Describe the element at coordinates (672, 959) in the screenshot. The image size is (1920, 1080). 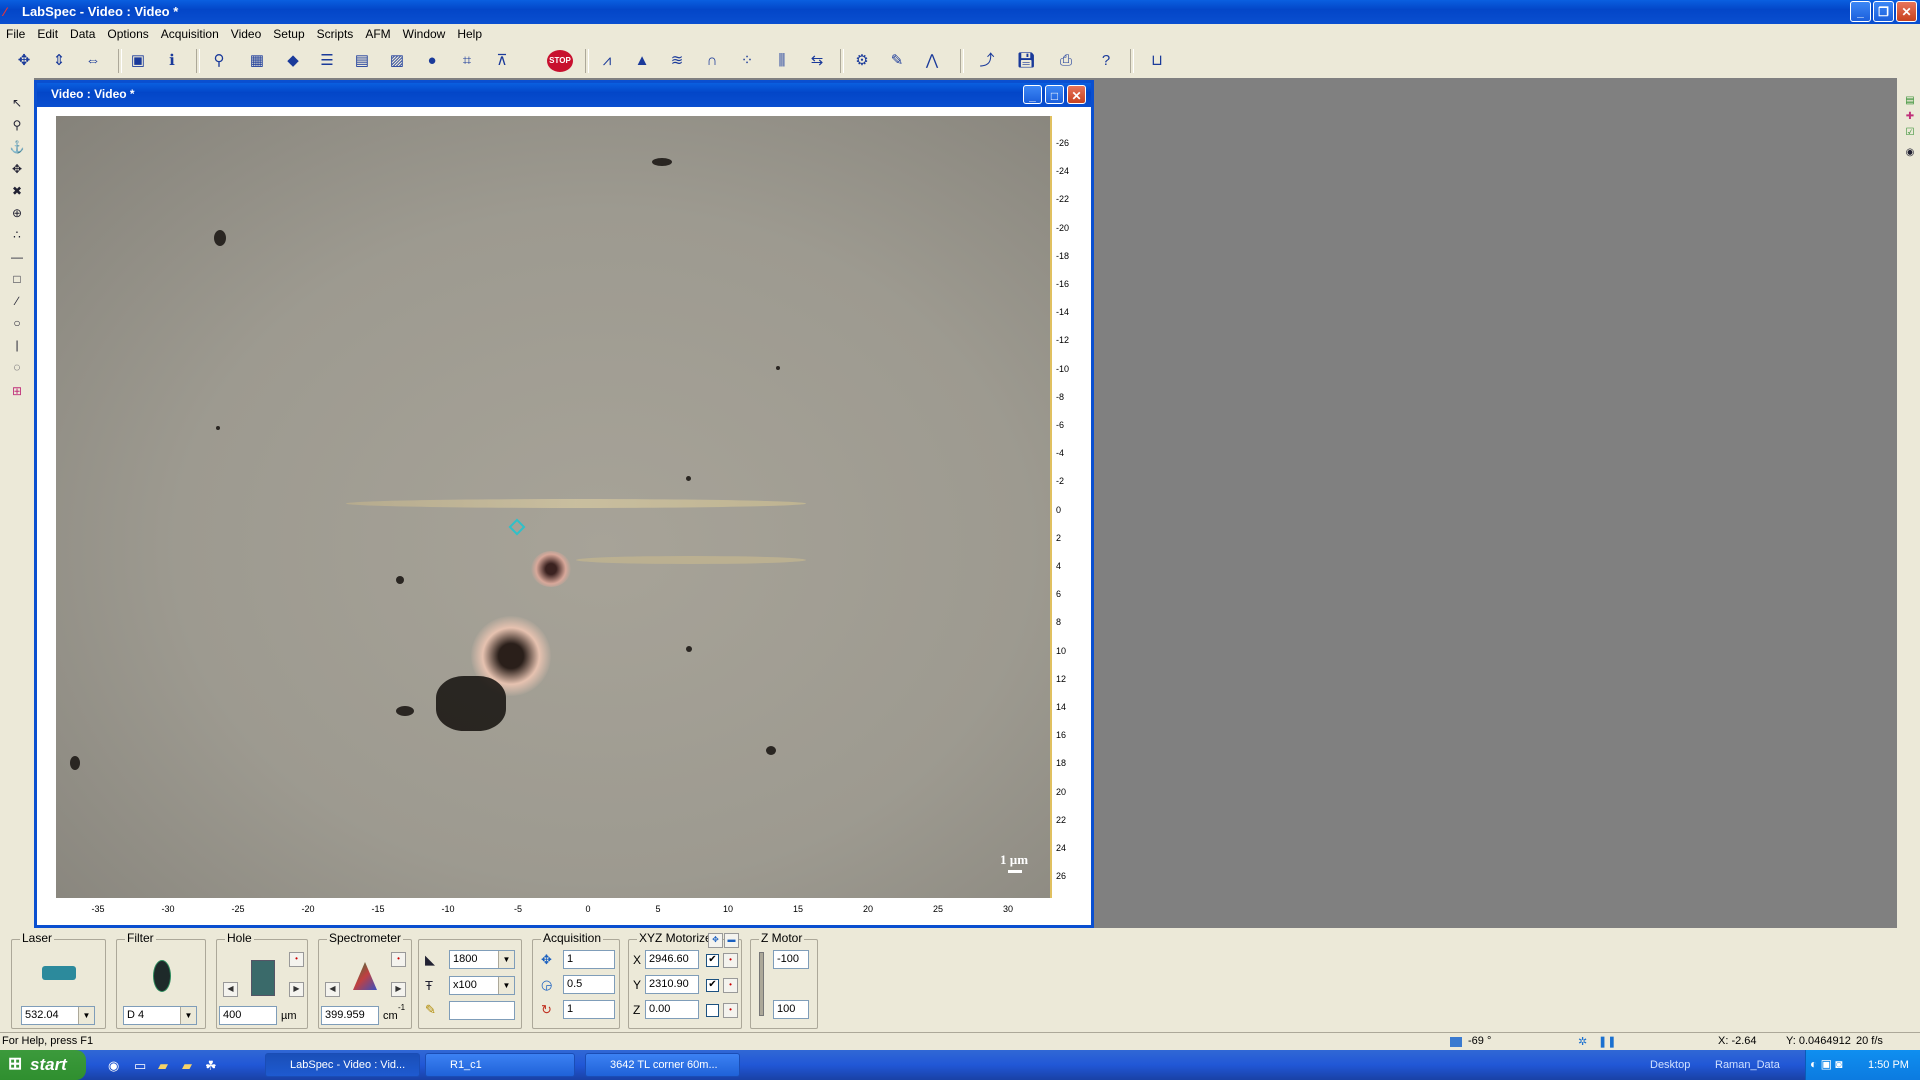
I see `x-position-input: 2946.60` at that location.